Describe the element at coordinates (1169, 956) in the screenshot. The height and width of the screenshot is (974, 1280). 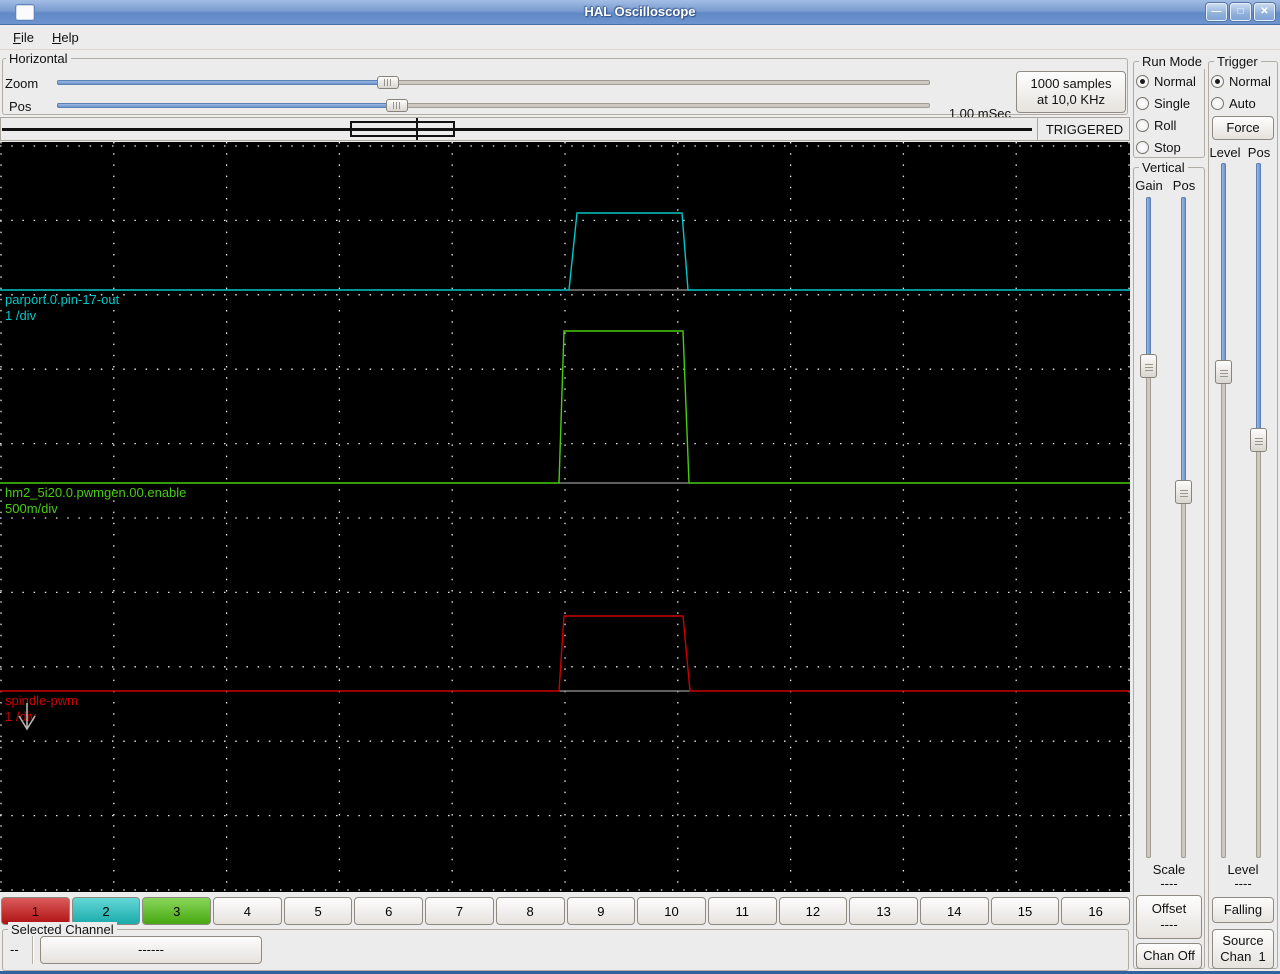
I see `chan-off-button: Chan Off` at that location.